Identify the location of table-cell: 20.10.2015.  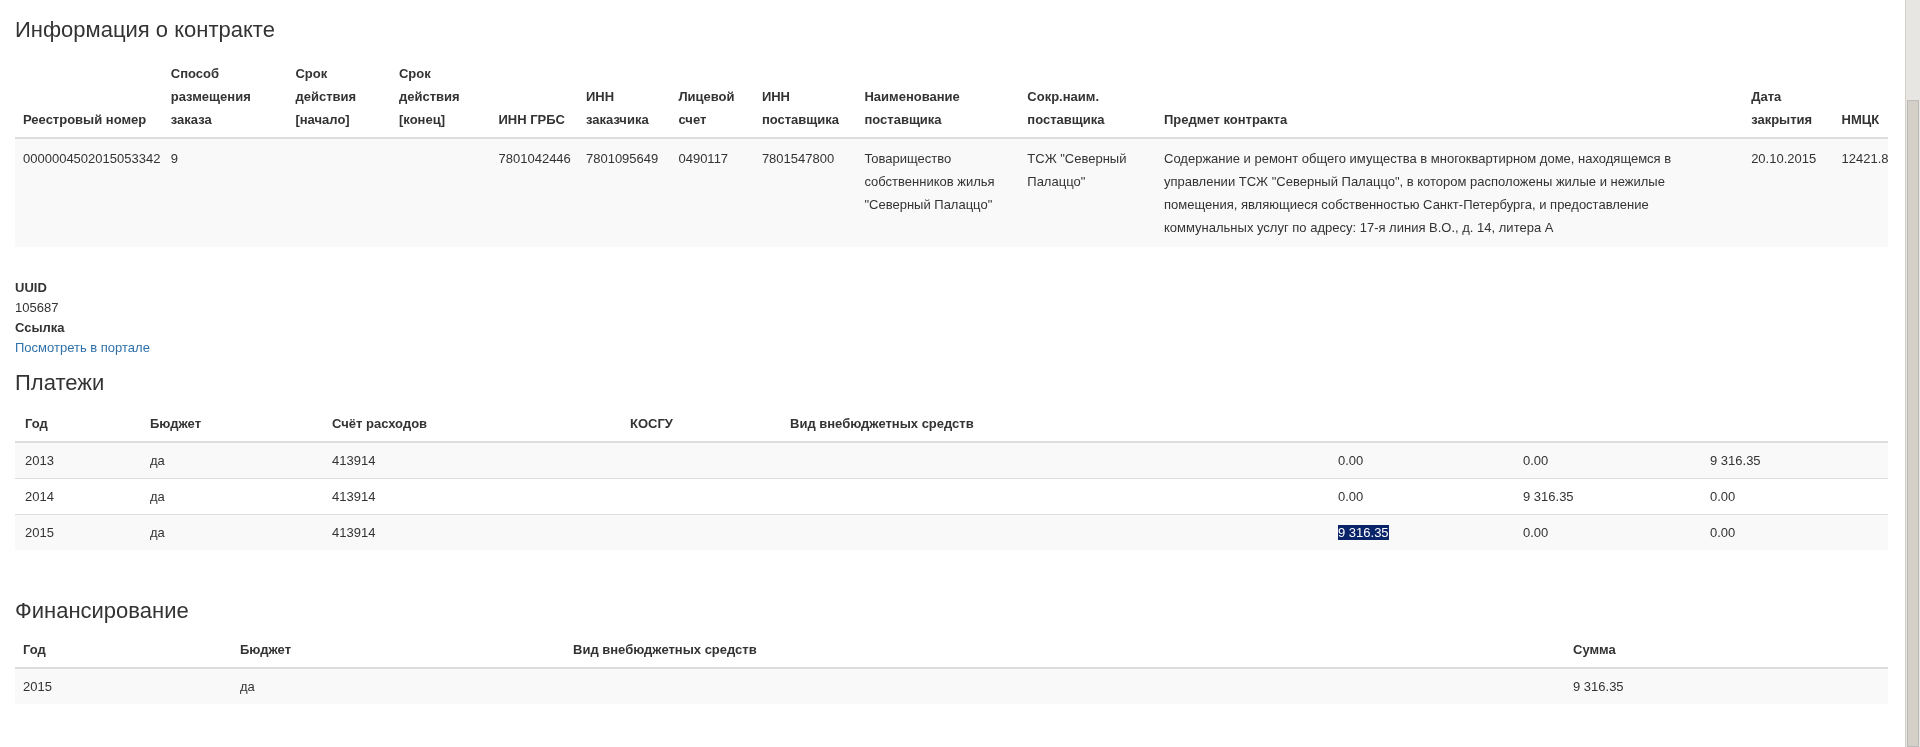
(1784, 158).